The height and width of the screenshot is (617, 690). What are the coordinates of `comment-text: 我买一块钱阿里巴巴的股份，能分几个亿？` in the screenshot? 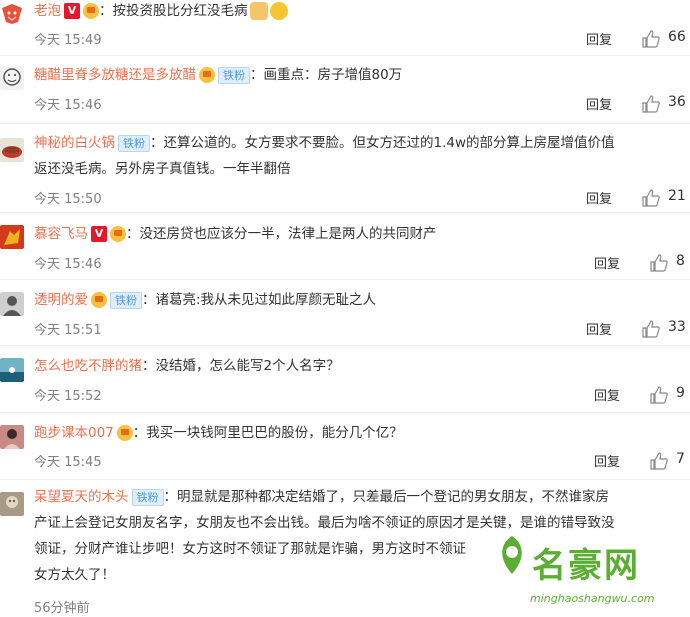 It's located at (274, 433).